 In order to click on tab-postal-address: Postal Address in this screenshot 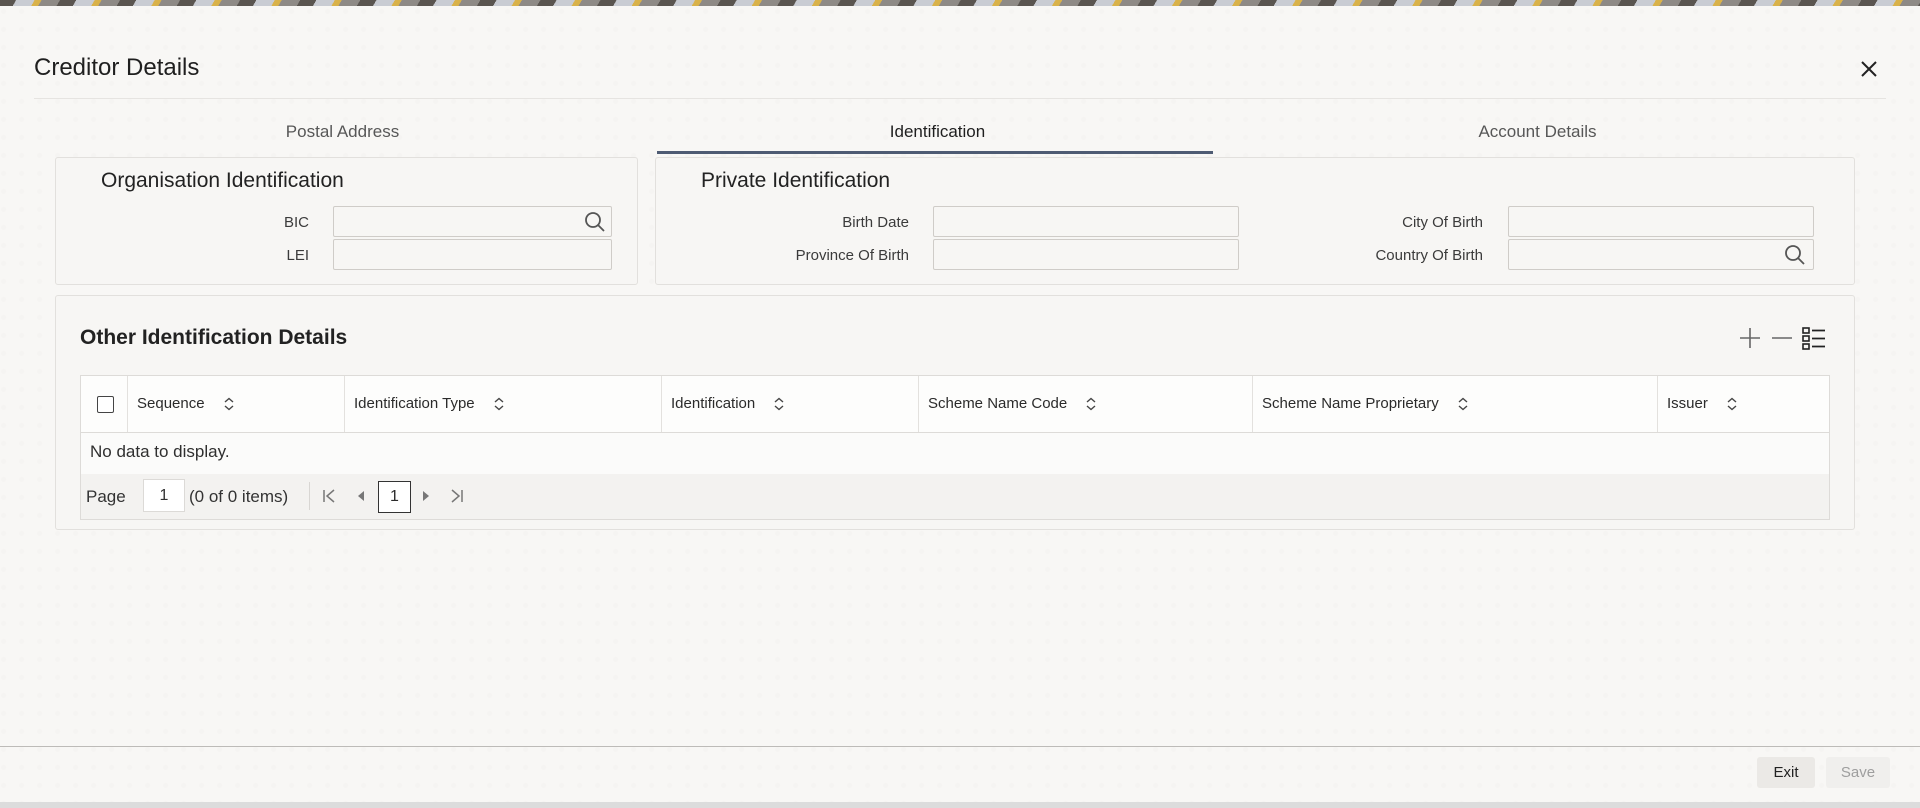, I will do `click(342, 136)`.